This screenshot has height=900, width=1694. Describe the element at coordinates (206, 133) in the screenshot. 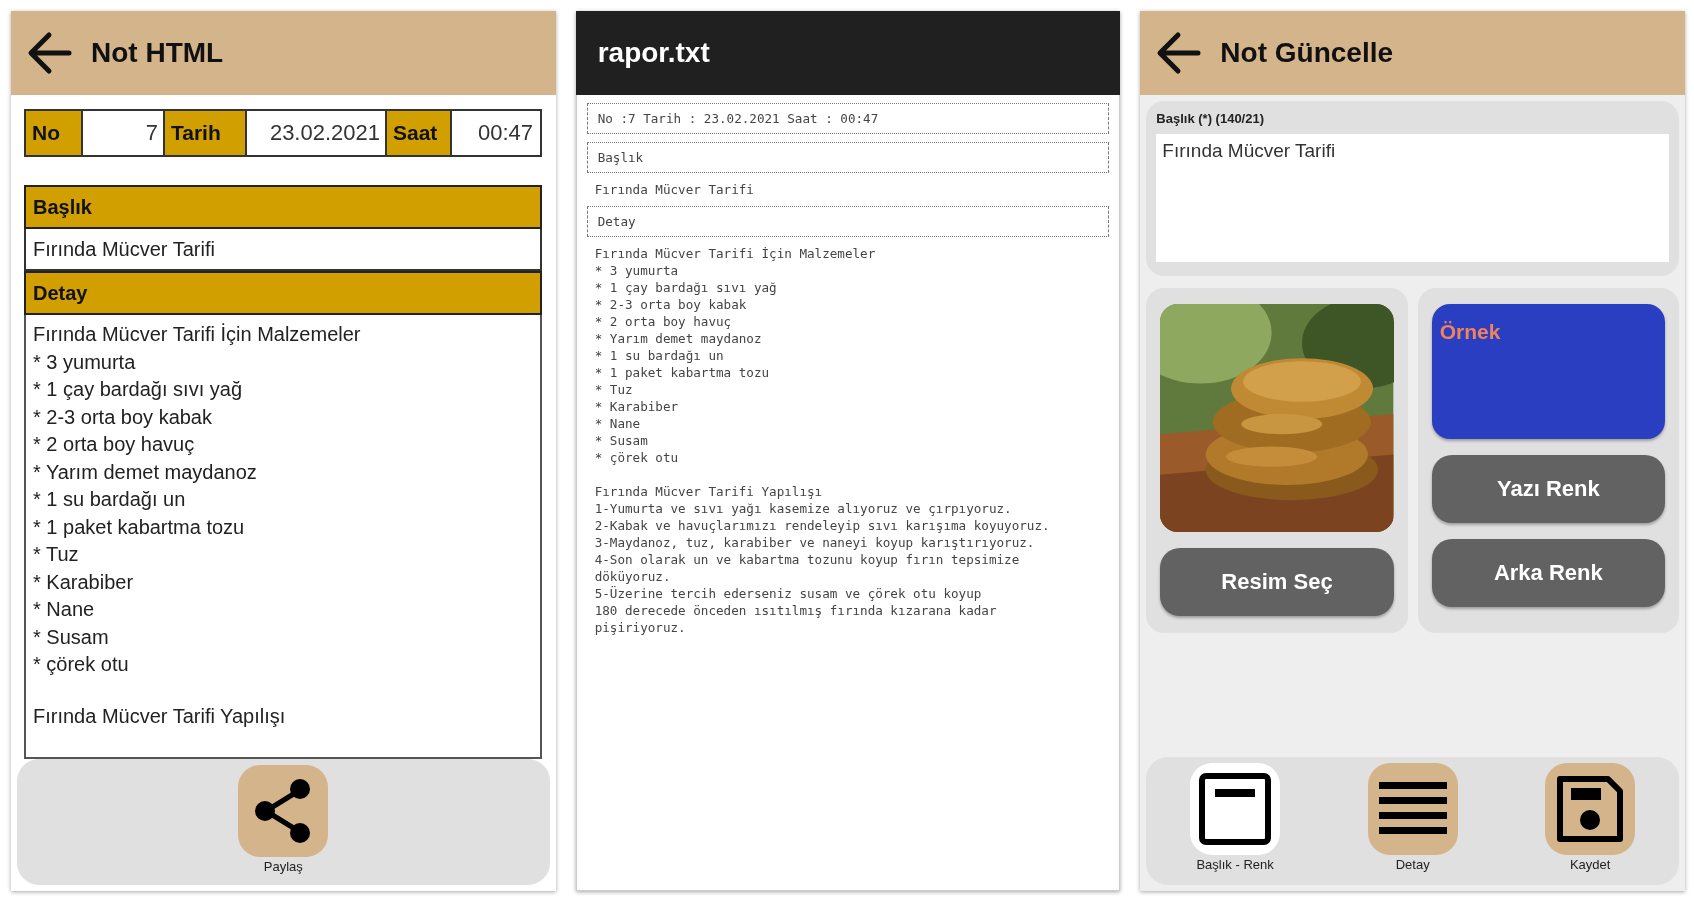

I see `info-label: Tarih` at that location.